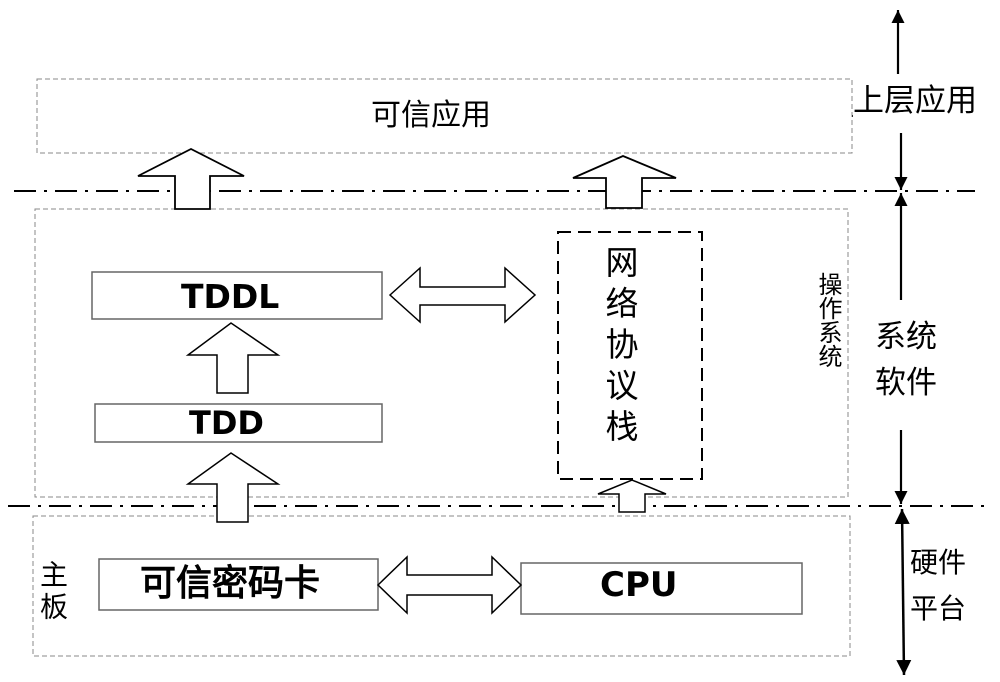 The width and height of the screenshot is (1000, 682). What do you see at coordinates (938, 608) in the screenshot?
I see `hardware-platform-label-line2: 平台` at bounding box center [938, 608].